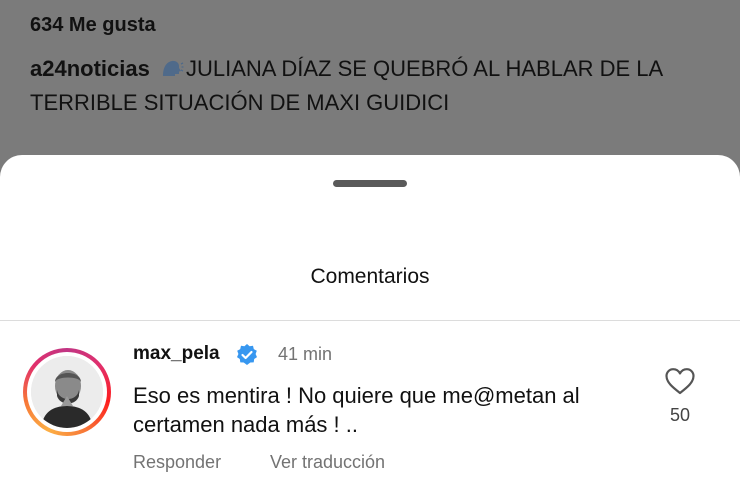 The image size is (740, 482). What do you see at coordinates (370, 276) in the screenshot?
I see `sheet-title: Comentarios` at bounding box center [370, 276].